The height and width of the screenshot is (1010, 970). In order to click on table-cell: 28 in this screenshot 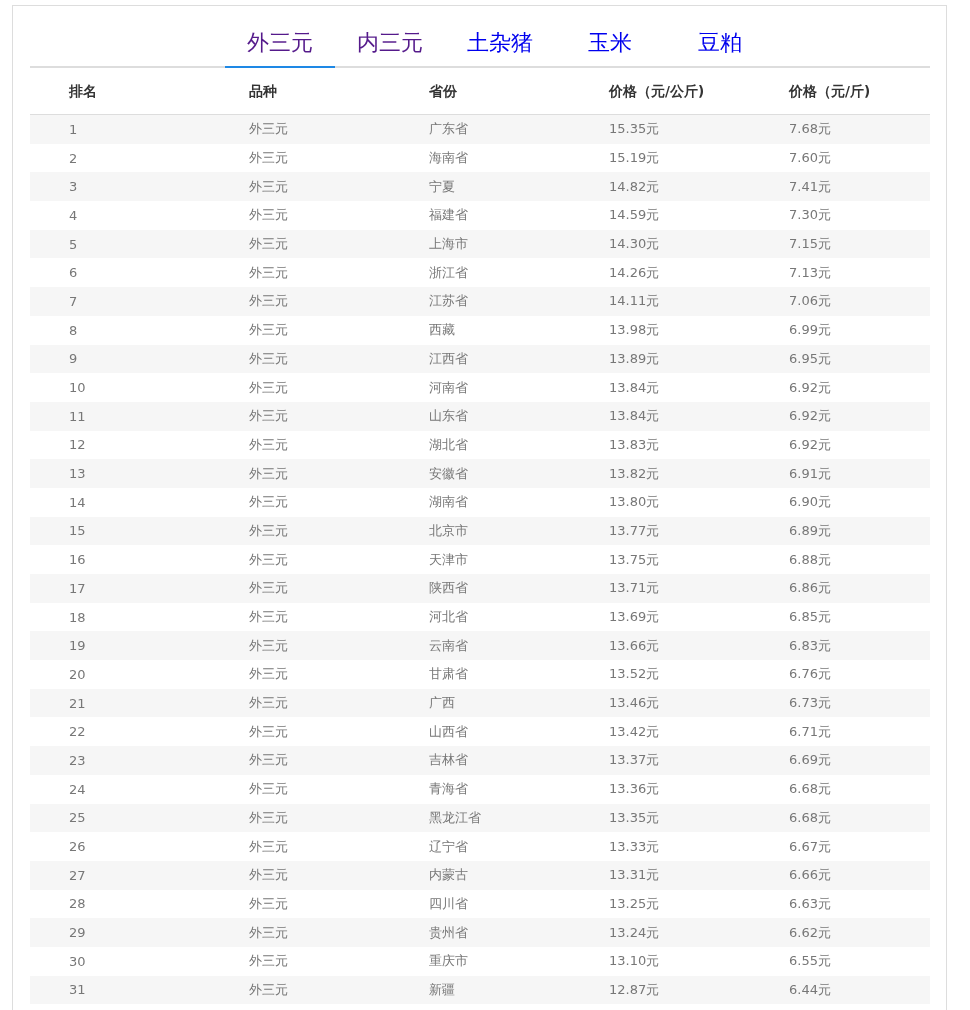, I will do `click(77, 904)`.